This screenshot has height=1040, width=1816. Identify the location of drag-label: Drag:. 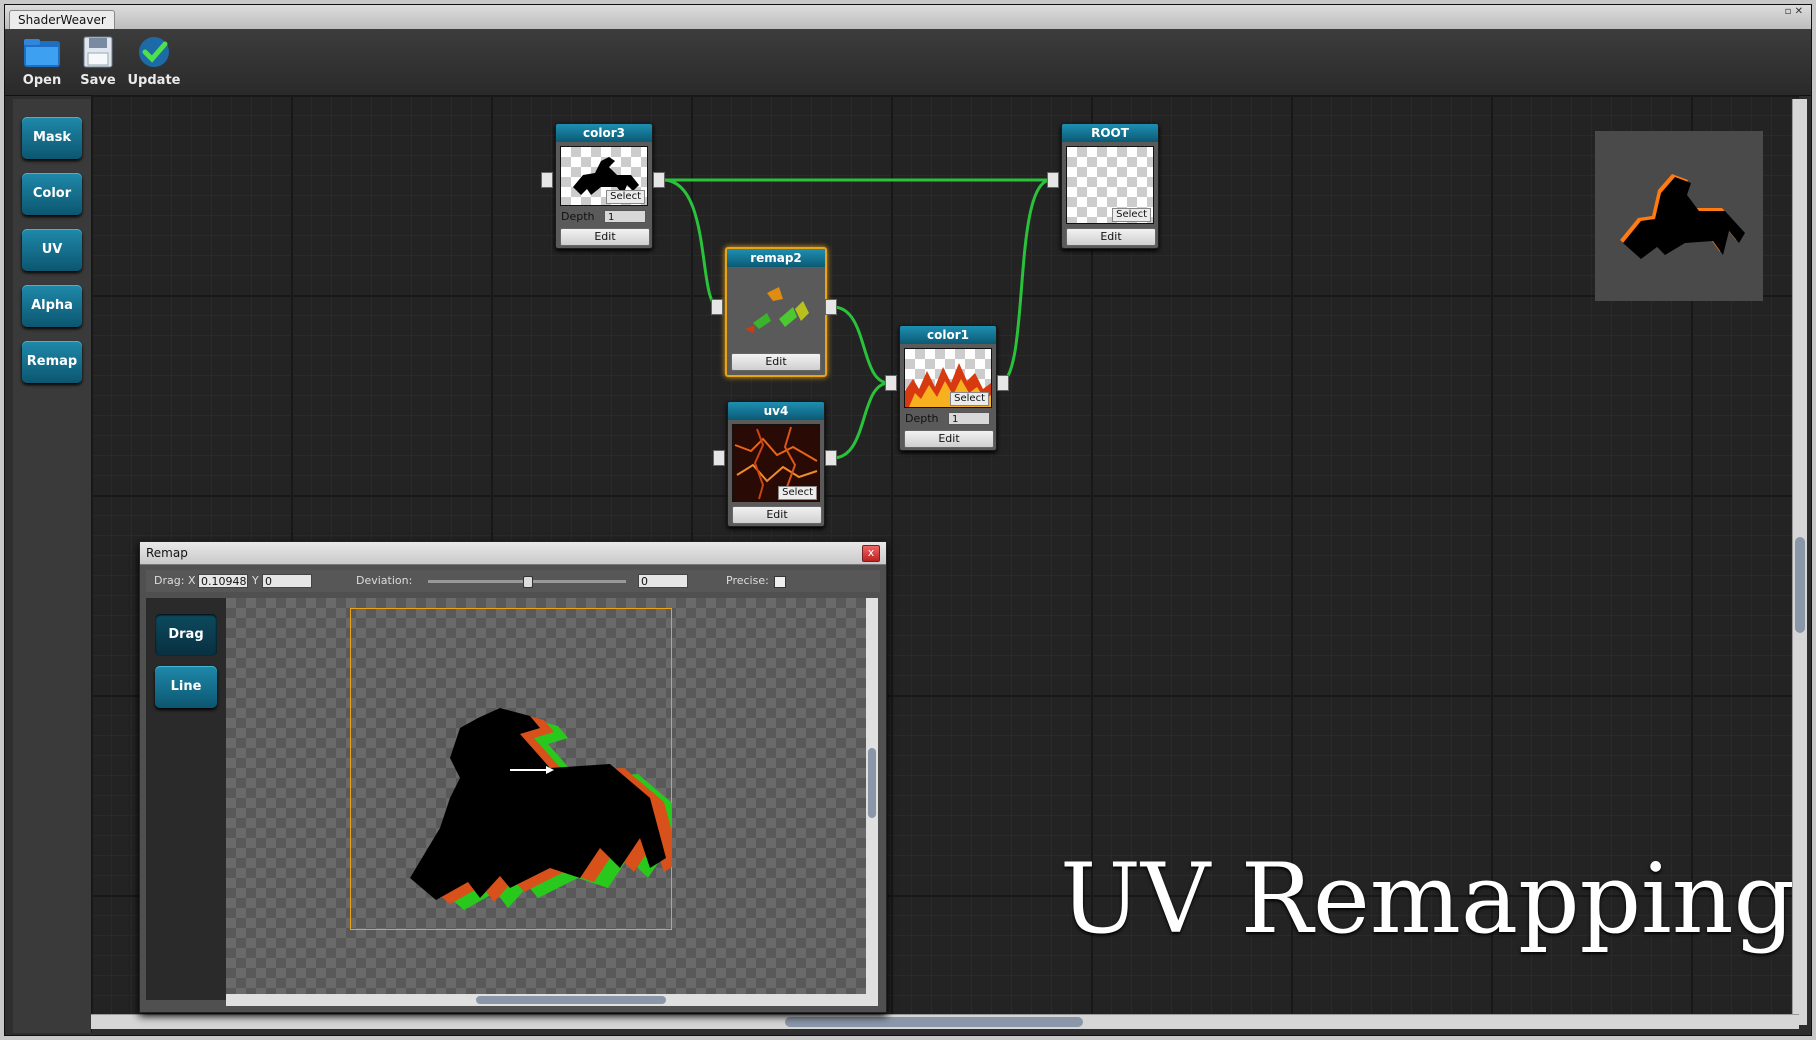
(169, 580).